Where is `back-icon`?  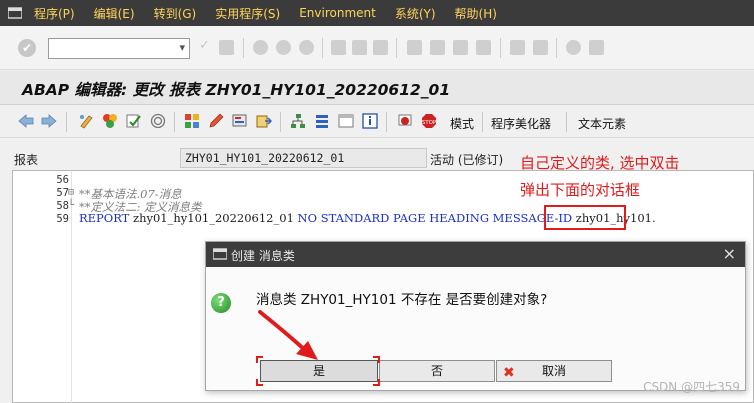 back-icon is located at coordinates (260, 47).